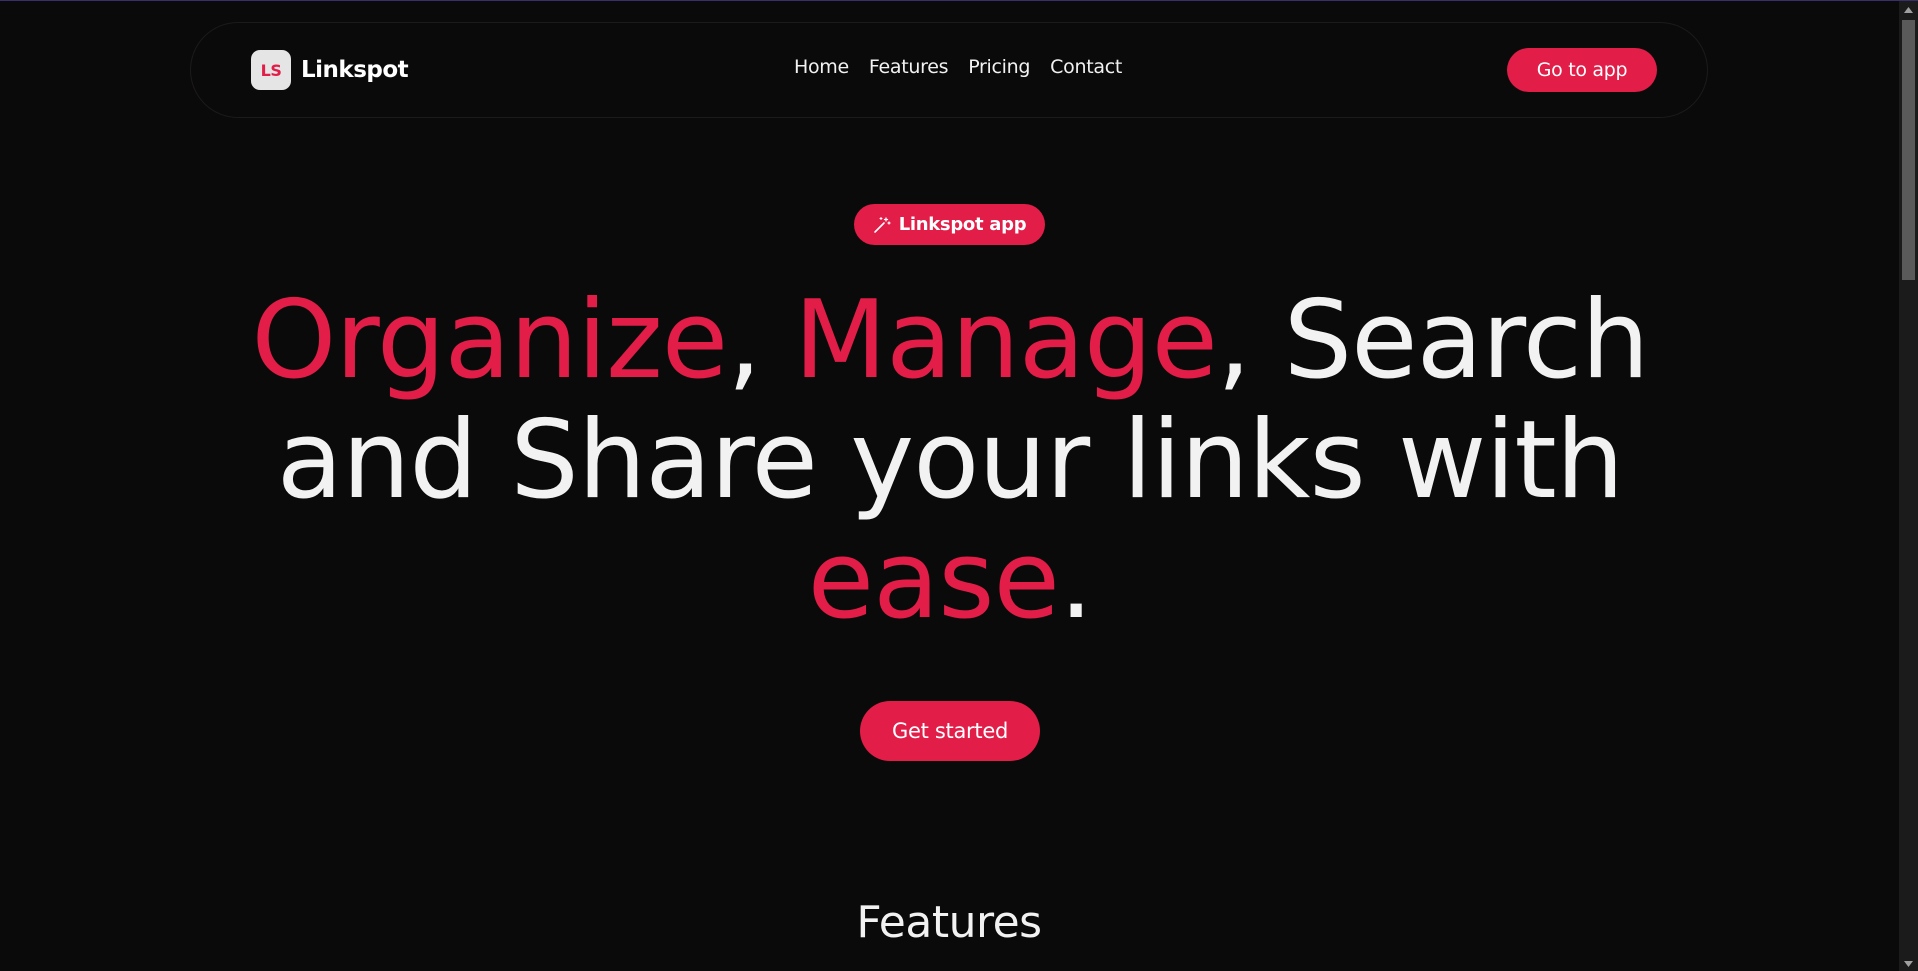 Image resolution: width=1918 pixels, height=971 pixels. I want to click on nav-link-contact: Contact, so click(1086, 67).